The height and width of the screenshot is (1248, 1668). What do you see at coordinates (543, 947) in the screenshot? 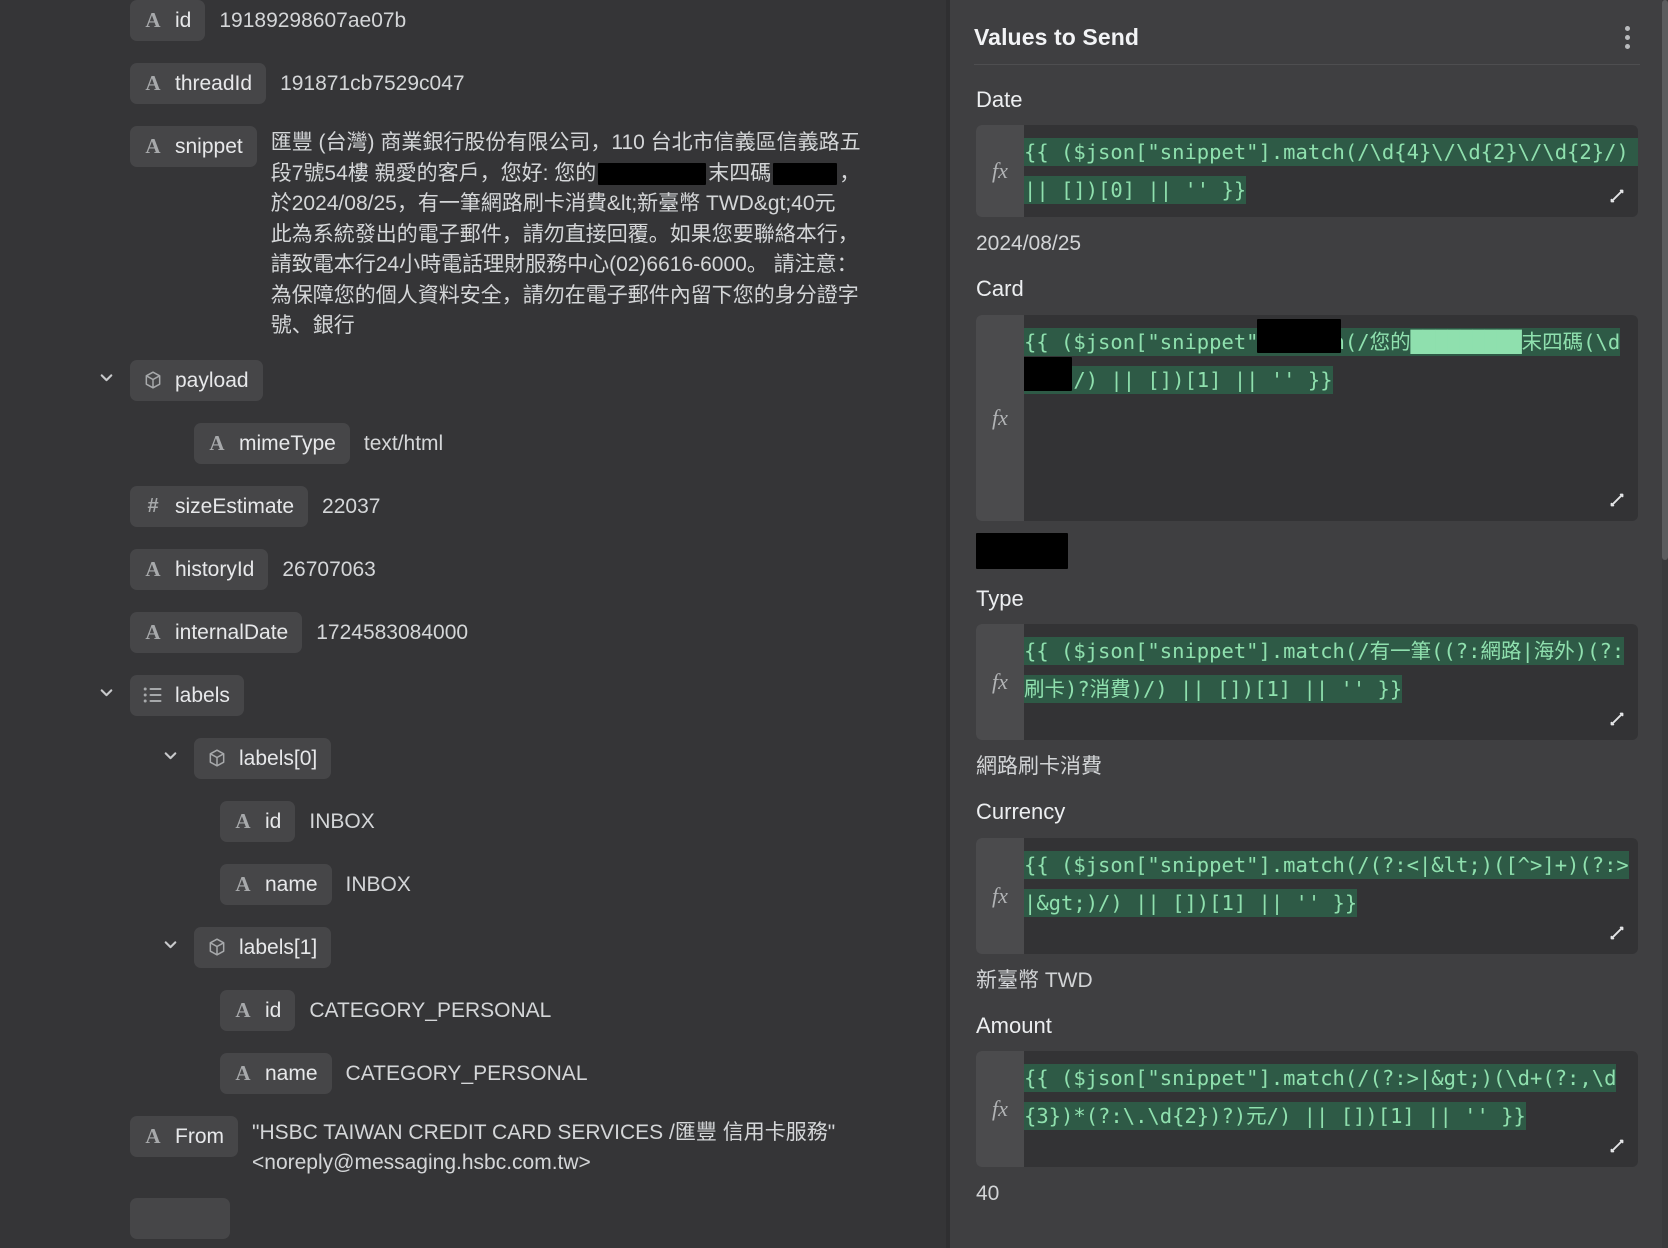
I see `json-row-labels-1: labels[1]` at bounding box center [543, 947].